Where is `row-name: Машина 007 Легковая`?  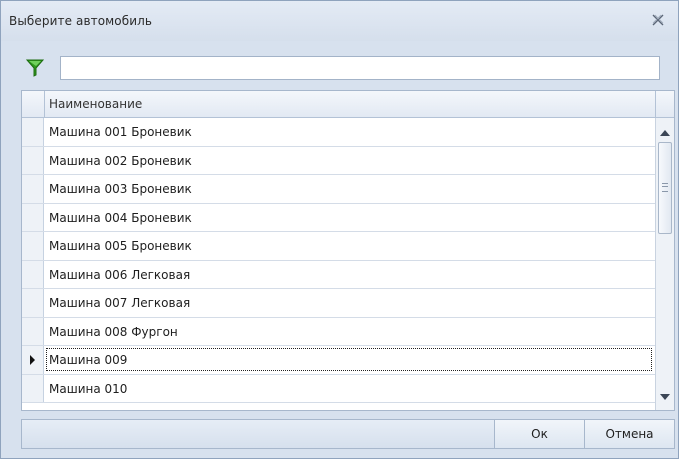
row-name: Машина 007 Легковая is located at coordinates (119, 303).